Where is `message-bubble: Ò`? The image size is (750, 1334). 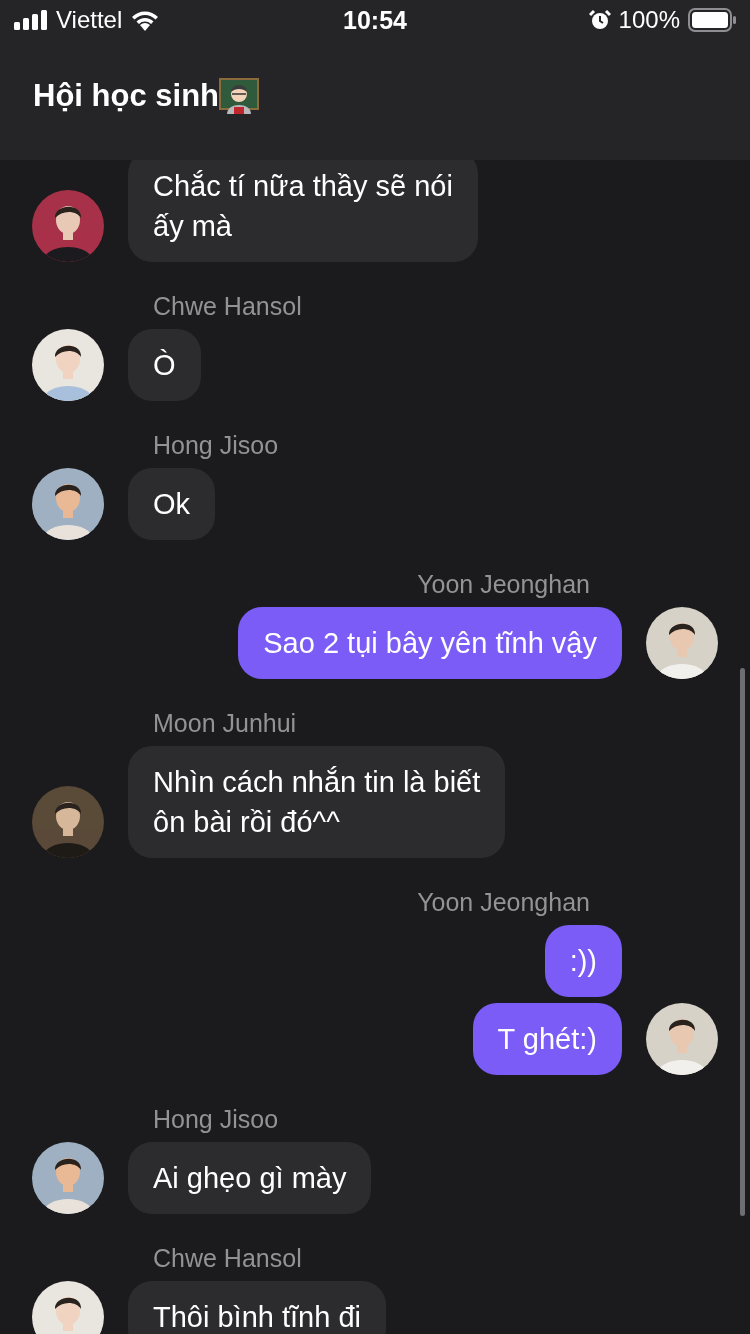
message-bubble: Ò is located at coordinates (164, 365).